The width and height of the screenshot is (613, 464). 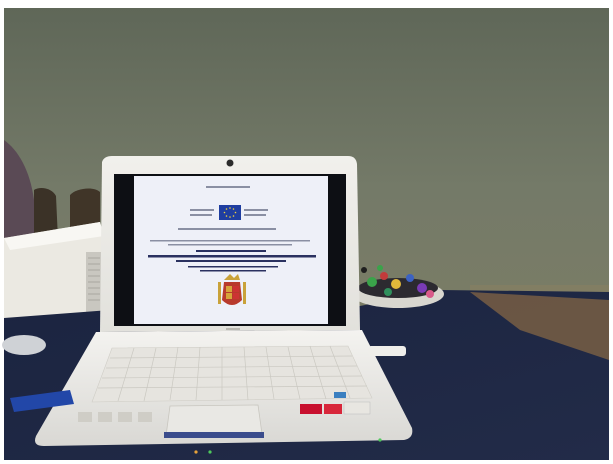 What do you see at coordinates (387, 351) in the screenshot?
I see `usb-stick` at bounding box center [387, 351].